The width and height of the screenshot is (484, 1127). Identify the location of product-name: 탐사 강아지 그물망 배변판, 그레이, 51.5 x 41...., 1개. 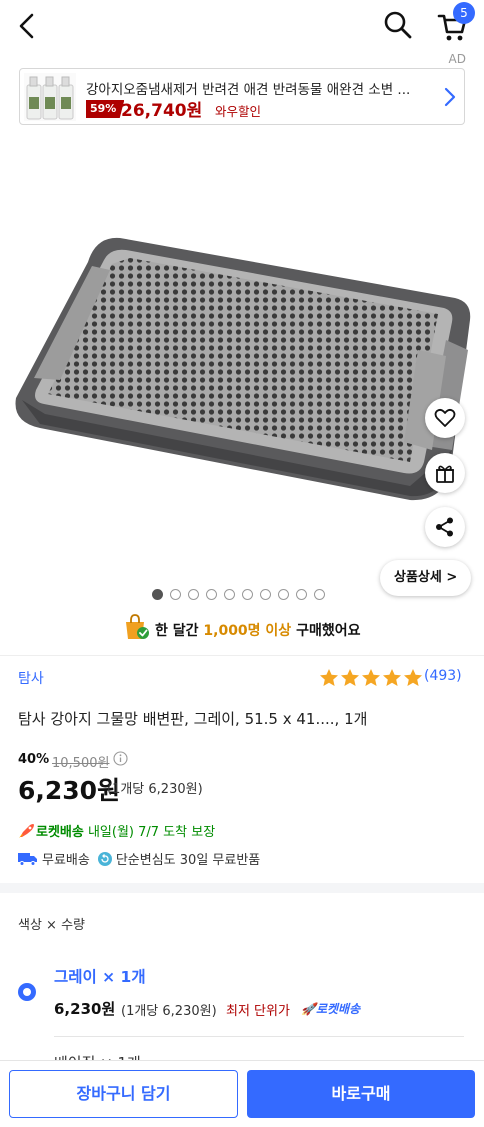
(193, 719).